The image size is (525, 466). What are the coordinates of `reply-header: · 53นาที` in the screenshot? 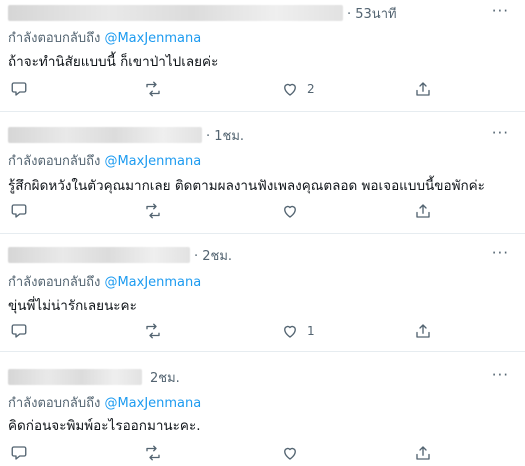 It's located at (202, 13).